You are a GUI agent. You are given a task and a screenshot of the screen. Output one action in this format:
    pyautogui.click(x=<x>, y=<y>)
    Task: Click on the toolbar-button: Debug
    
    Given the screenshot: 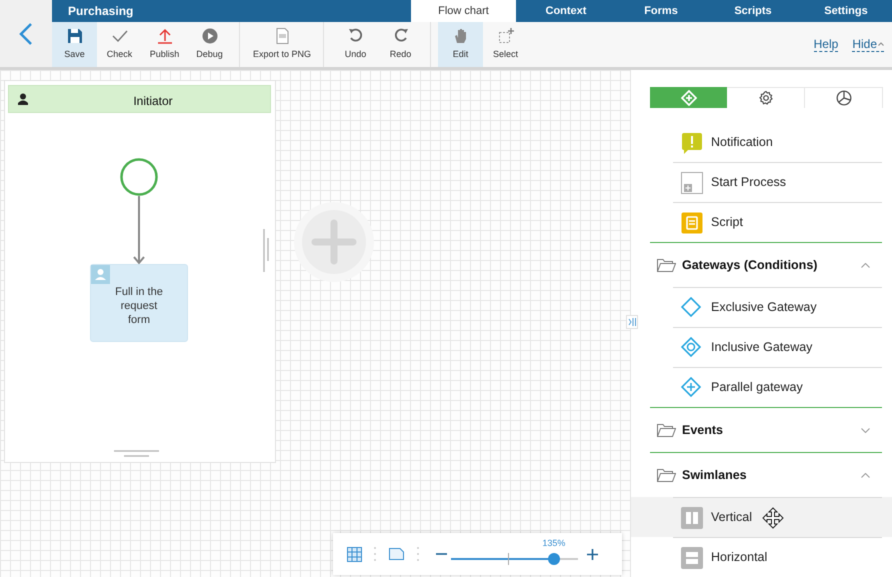 What is the action you would take?
    pyautogui.click(x=209, y=44)
    